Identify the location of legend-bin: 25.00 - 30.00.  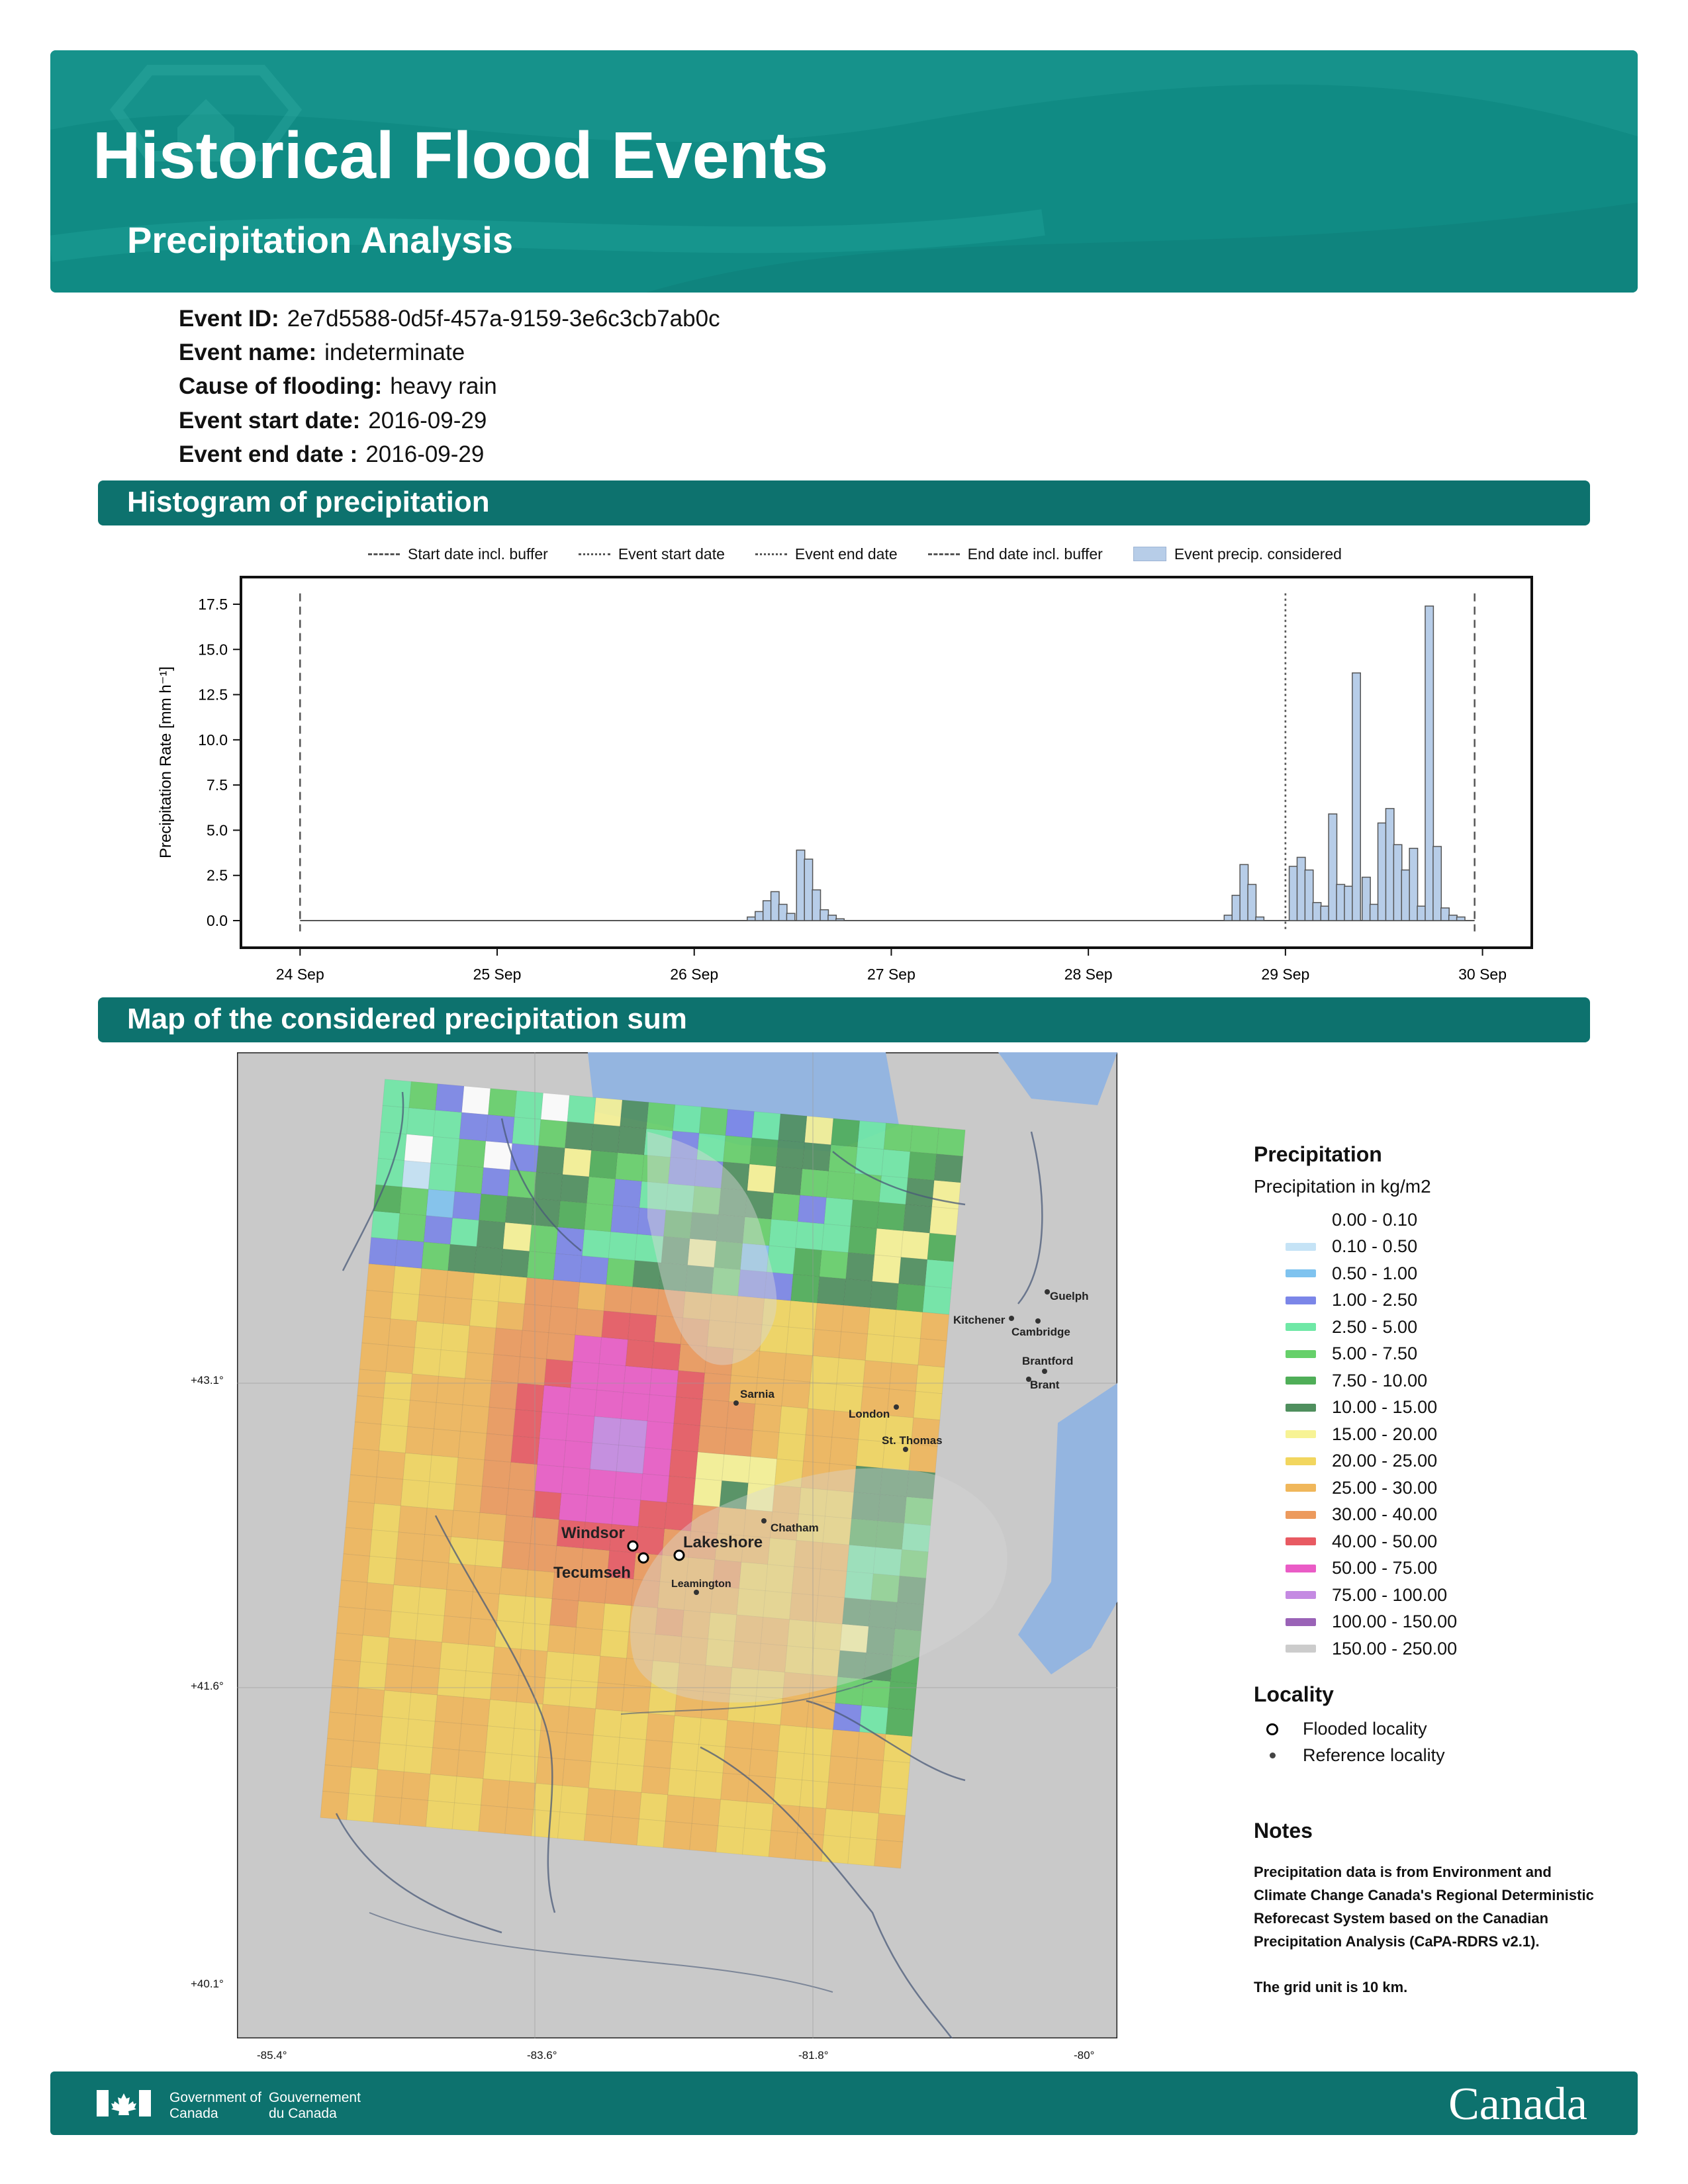
(1432, 1488).